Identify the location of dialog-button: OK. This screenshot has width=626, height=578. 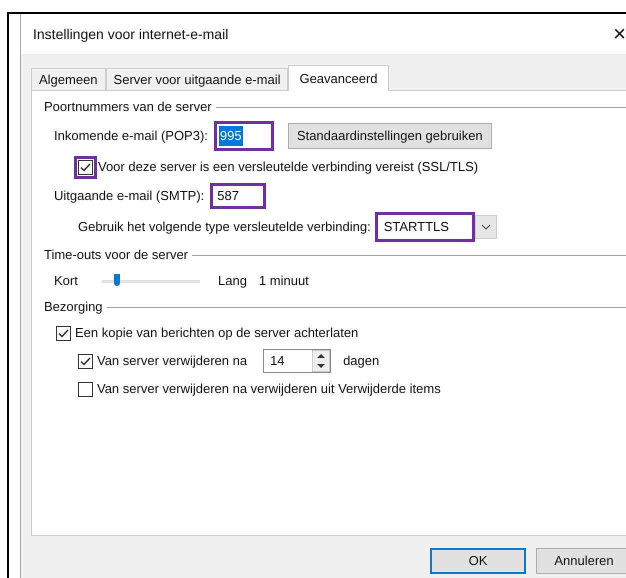
(478, 561).